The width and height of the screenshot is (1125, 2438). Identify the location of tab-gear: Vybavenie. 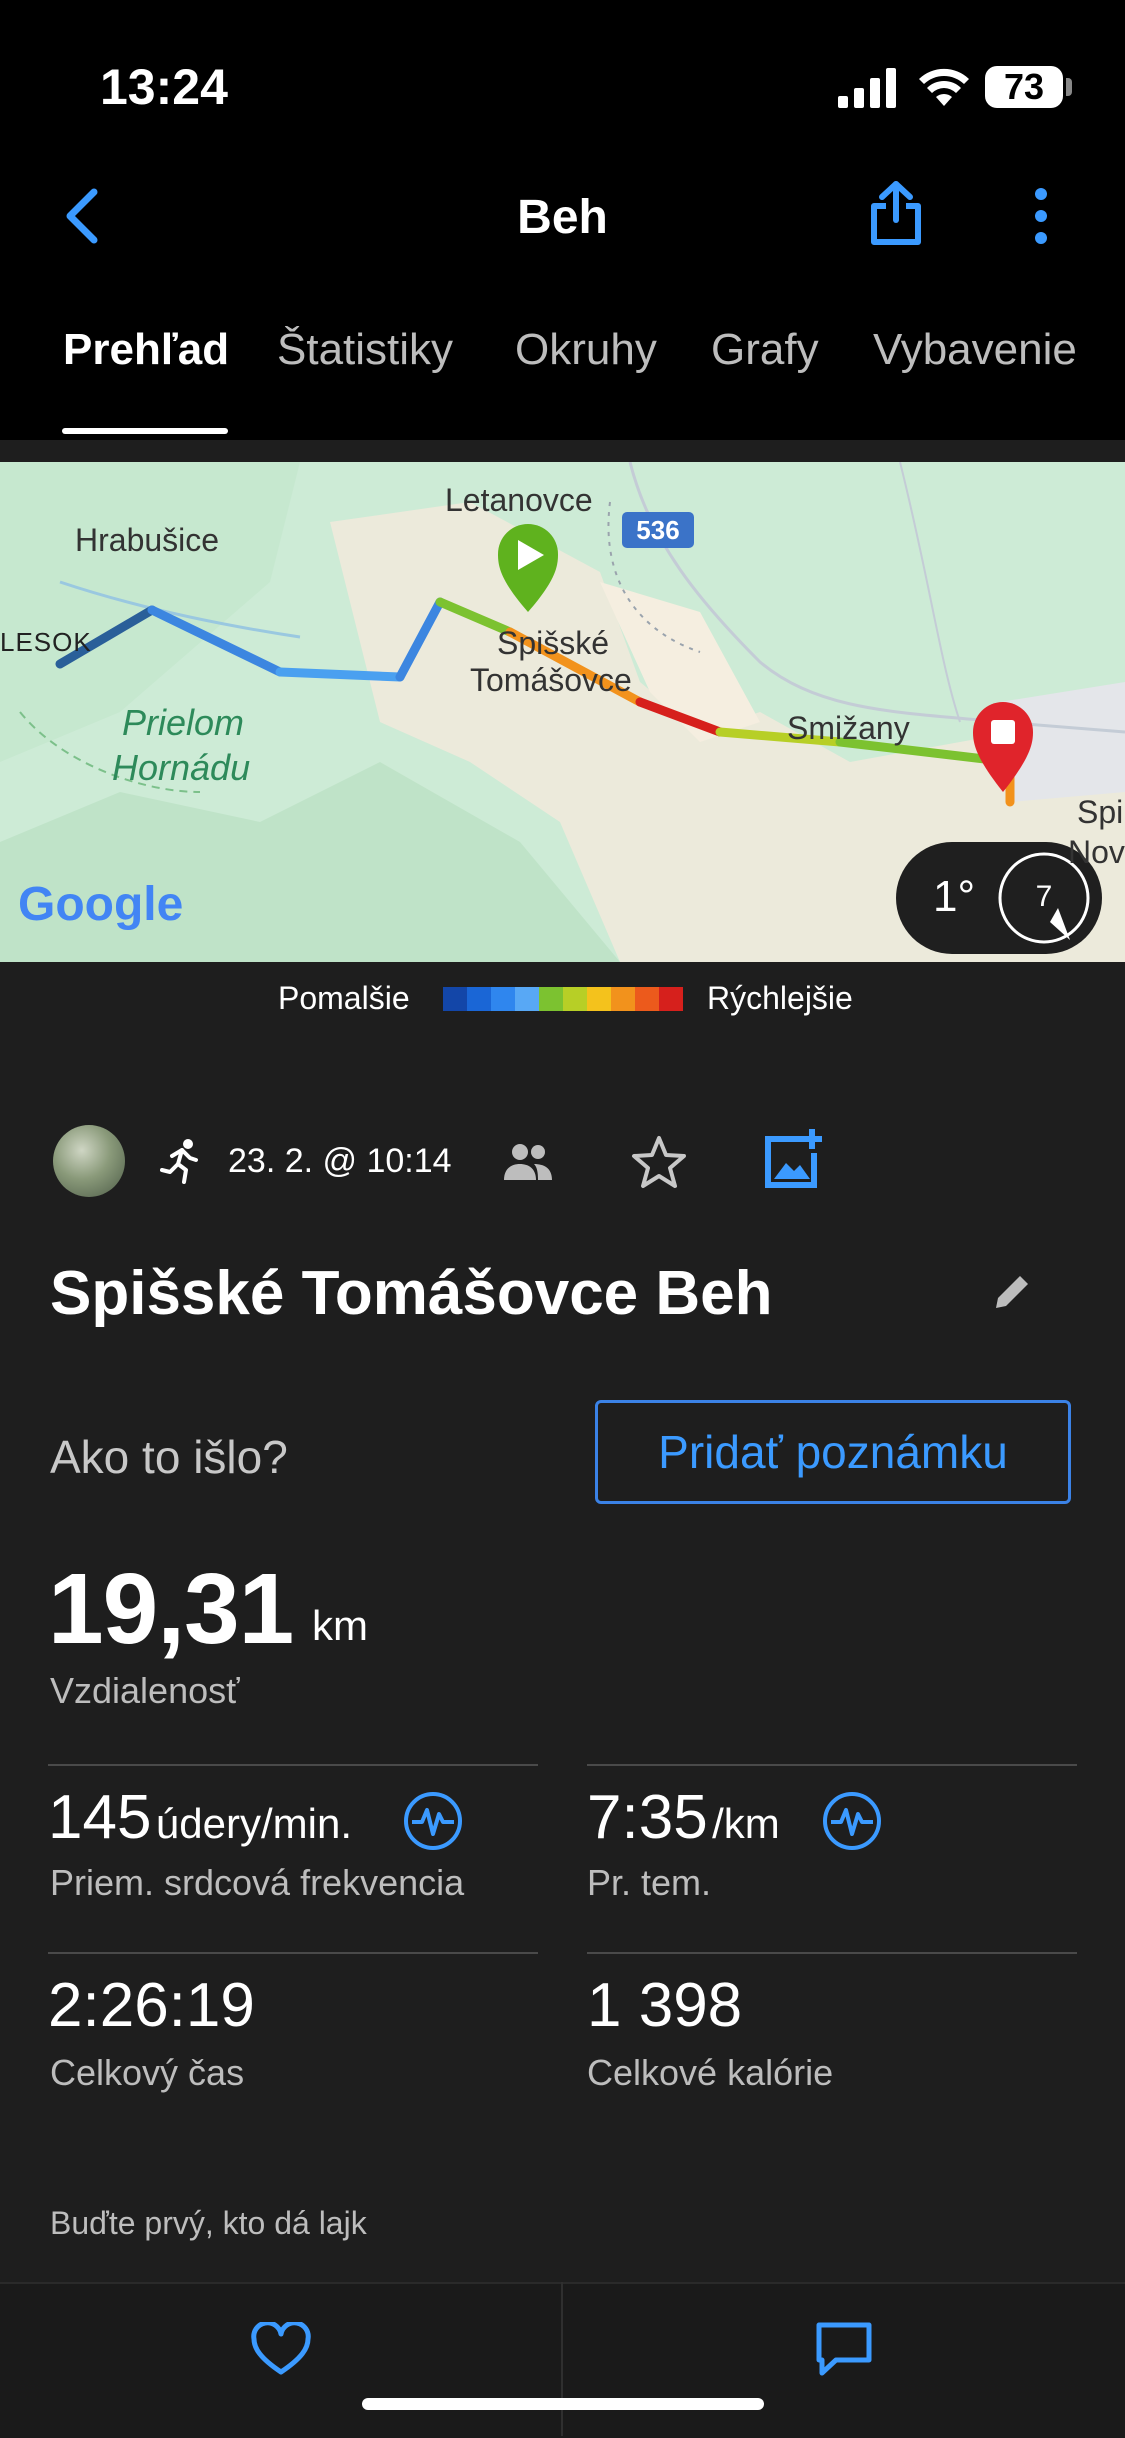
(975, 350).